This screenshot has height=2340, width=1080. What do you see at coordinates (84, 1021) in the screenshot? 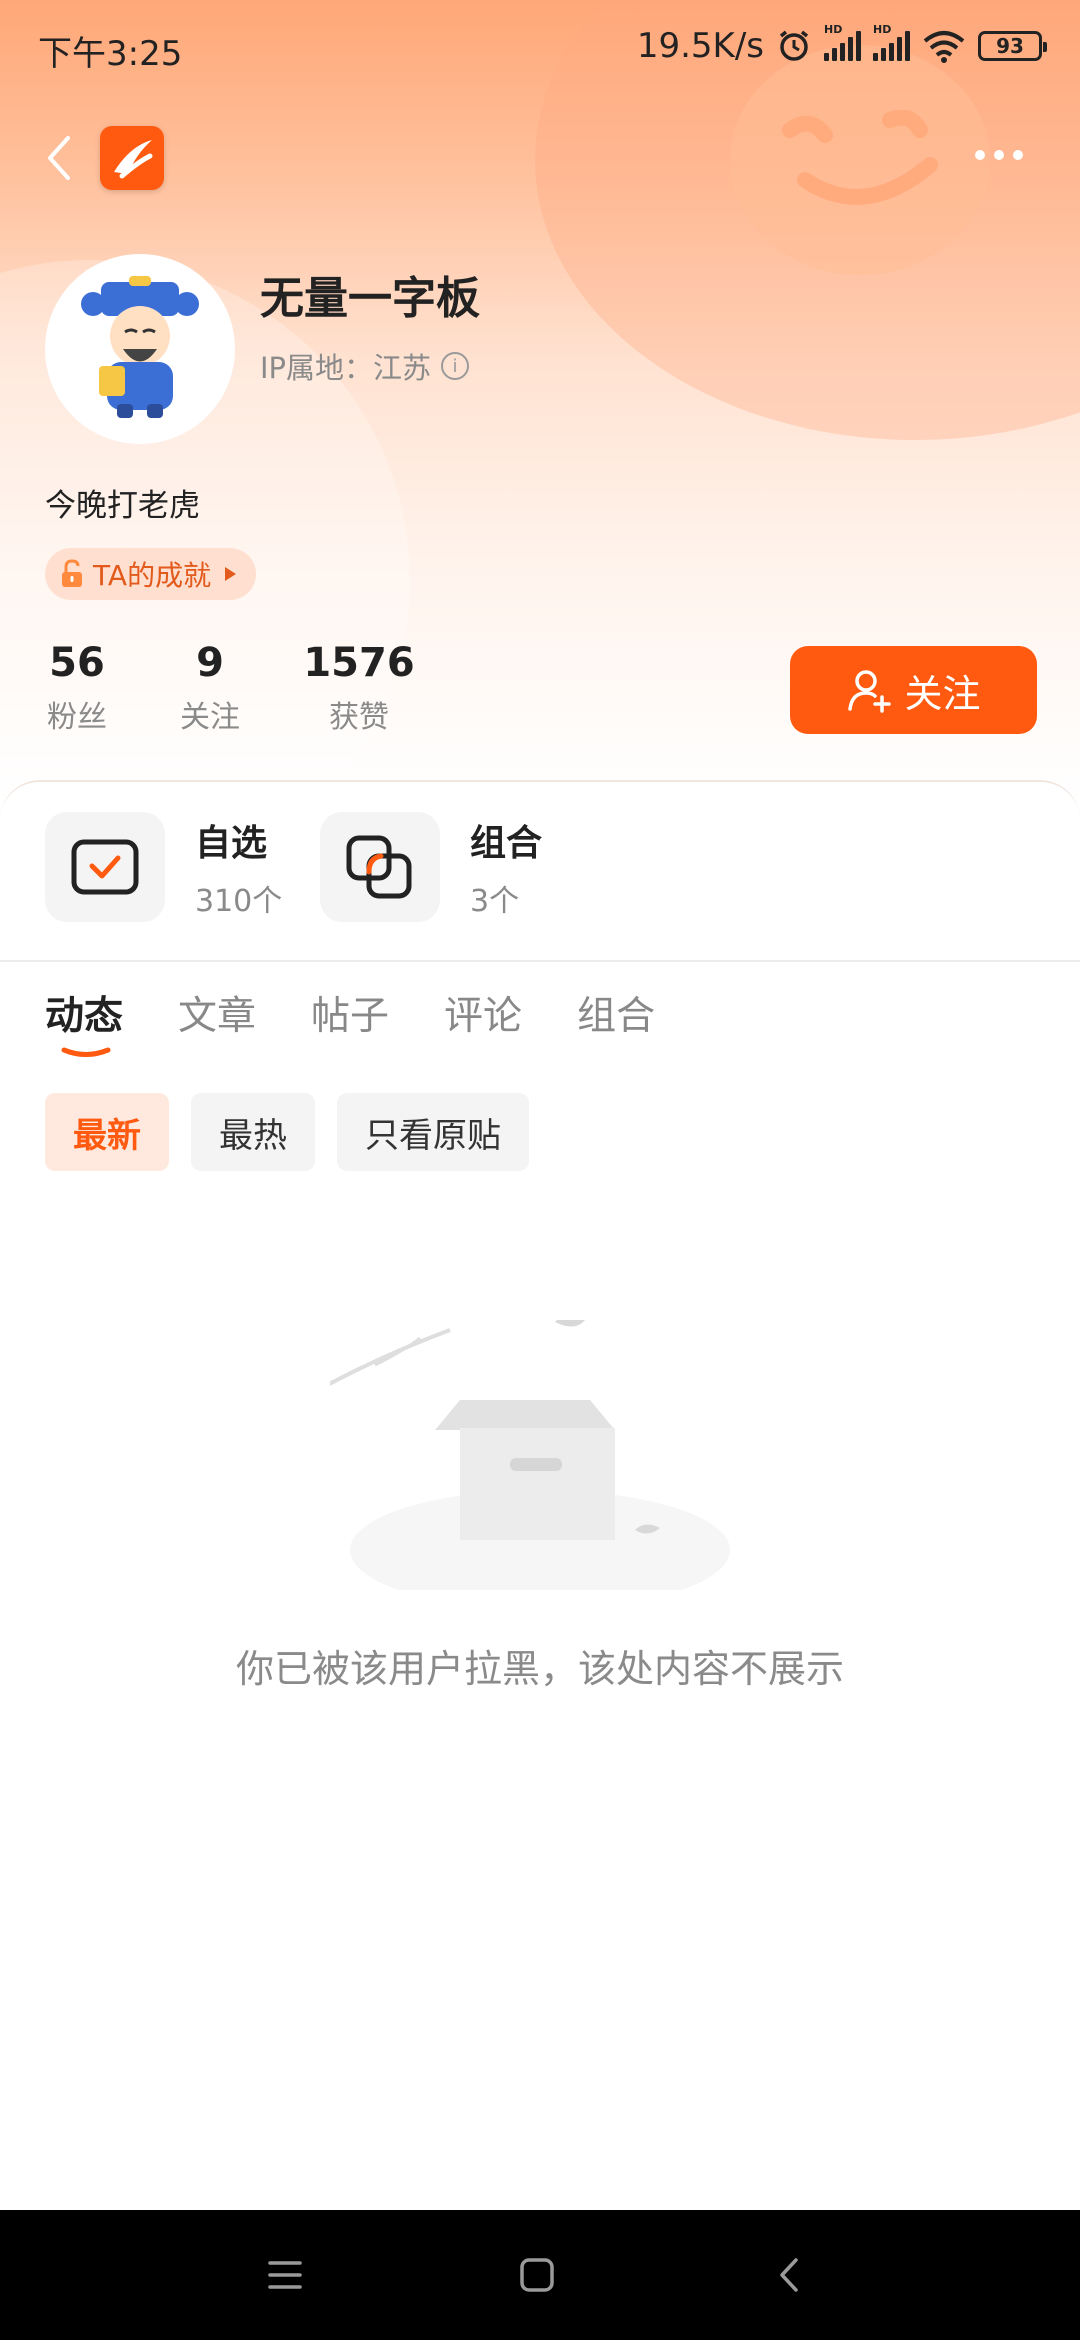
I see `tab-dynamics: 动态` at bounding box center [84, 1021].